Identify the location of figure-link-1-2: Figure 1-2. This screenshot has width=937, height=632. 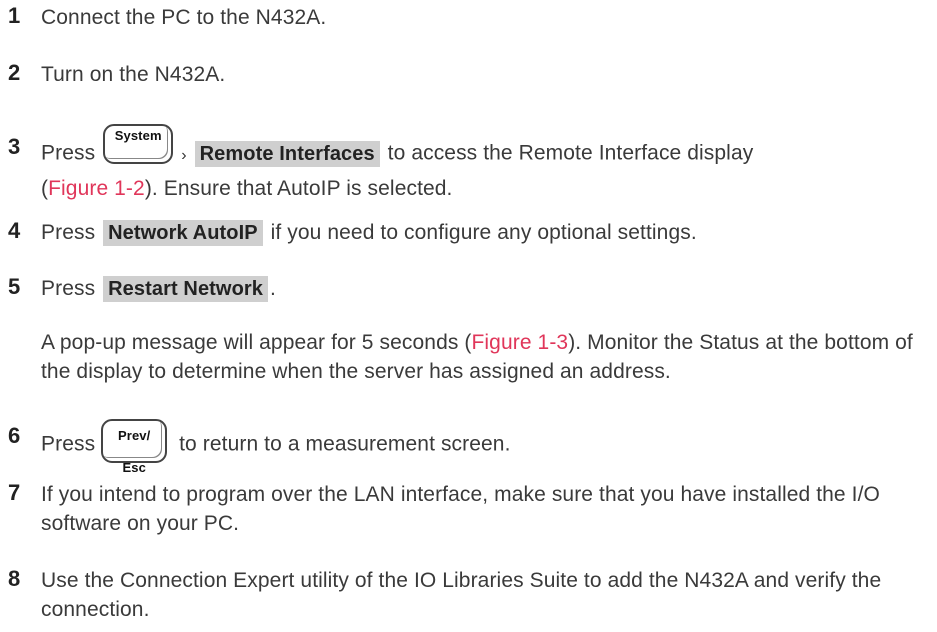
(96, 188).